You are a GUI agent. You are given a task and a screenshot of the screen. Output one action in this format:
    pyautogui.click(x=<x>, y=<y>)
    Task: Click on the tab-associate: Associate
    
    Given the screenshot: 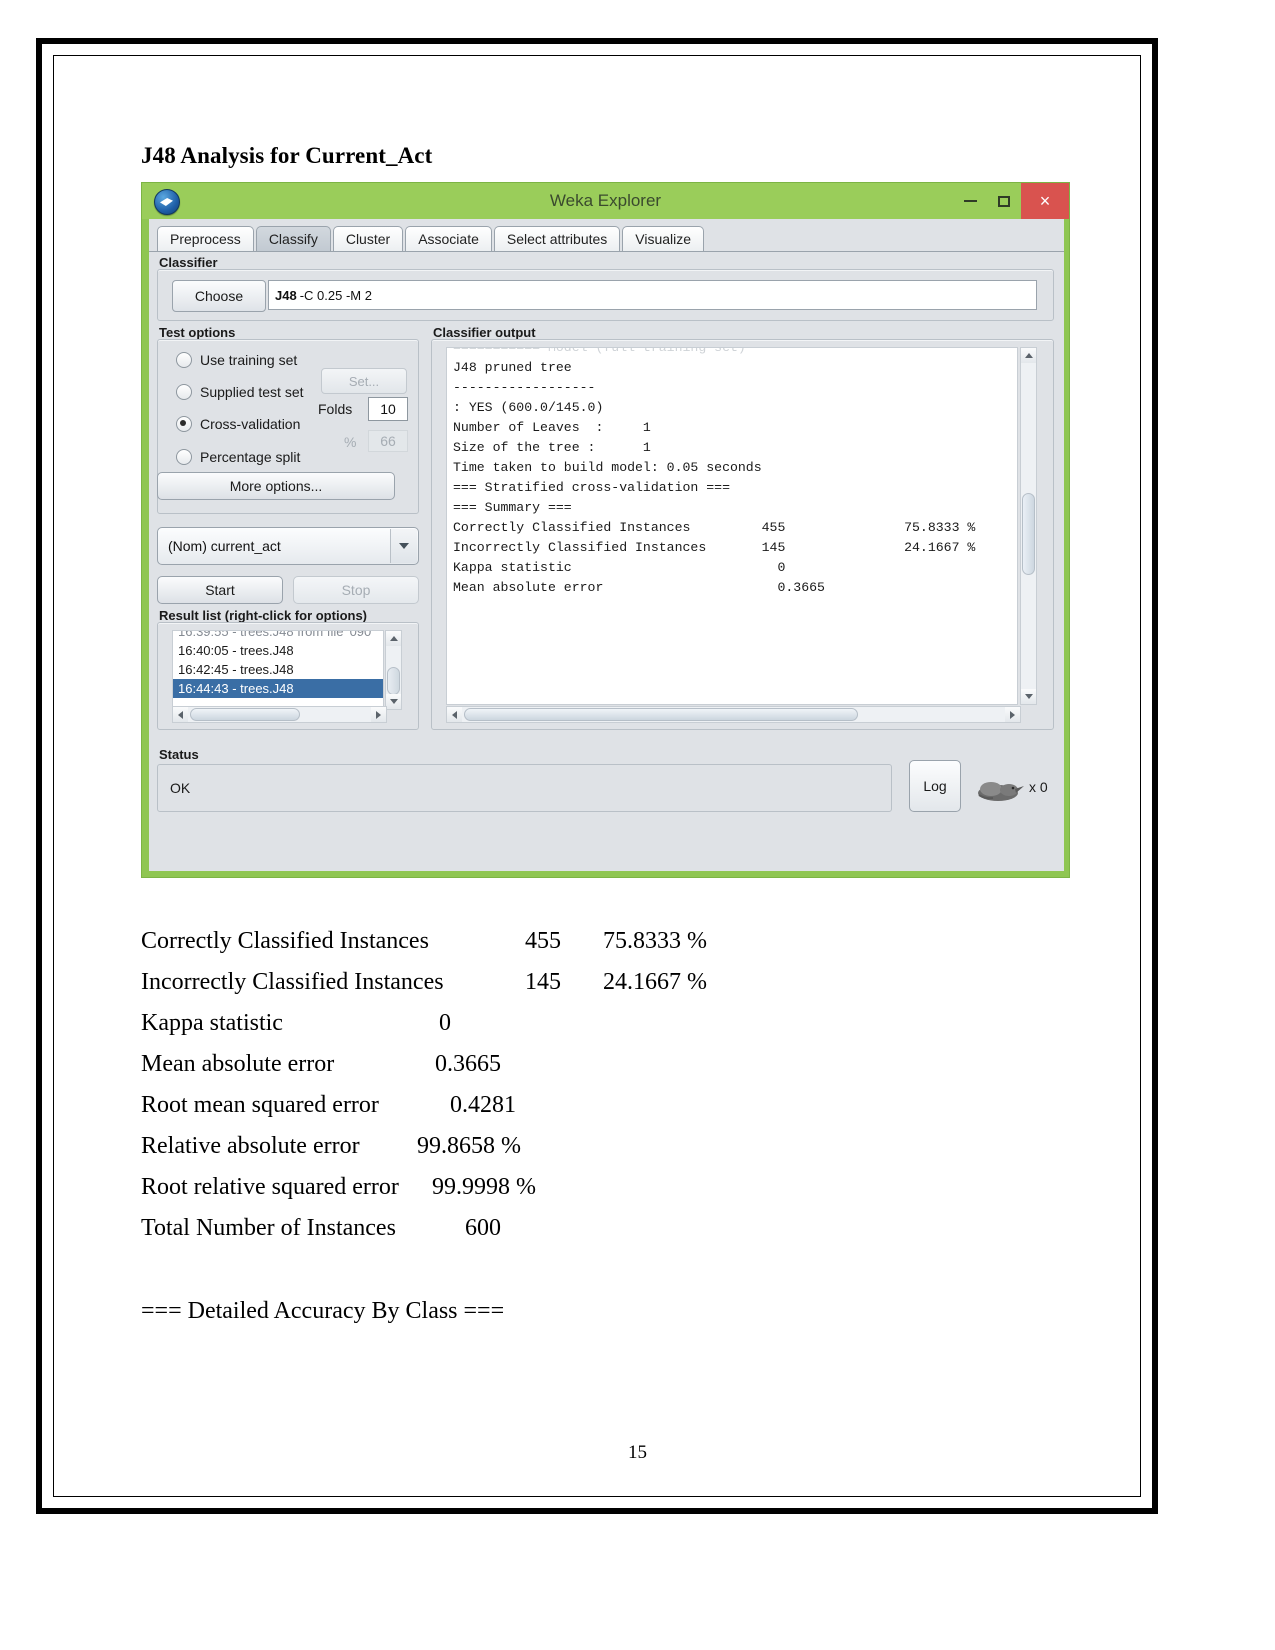 What is the action you would take?
    pyautogui.click(x=448, y=238)
    